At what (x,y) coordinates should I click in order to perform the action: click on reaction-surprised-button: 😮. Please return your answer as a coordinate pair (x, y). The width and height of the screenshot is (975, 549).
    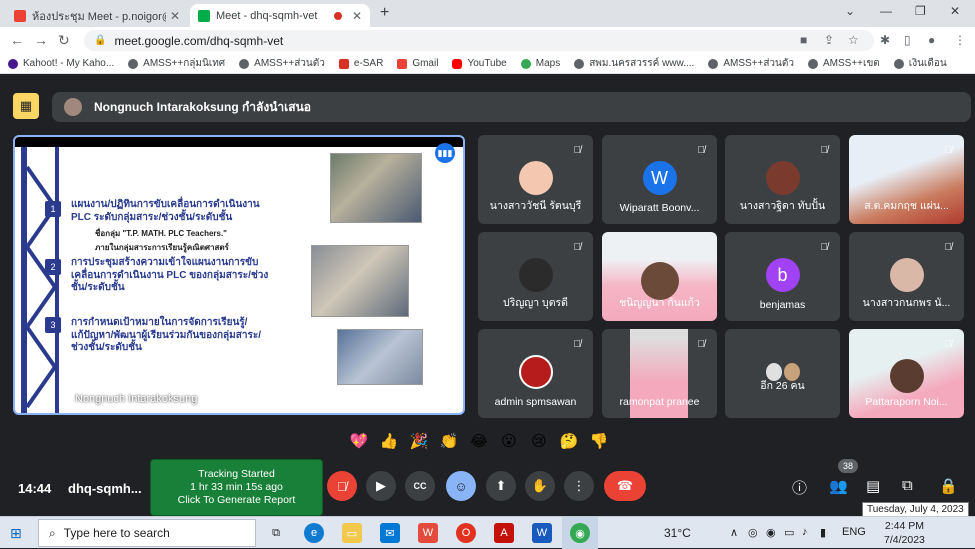
    Looking at the image, I should click on (509, 441).